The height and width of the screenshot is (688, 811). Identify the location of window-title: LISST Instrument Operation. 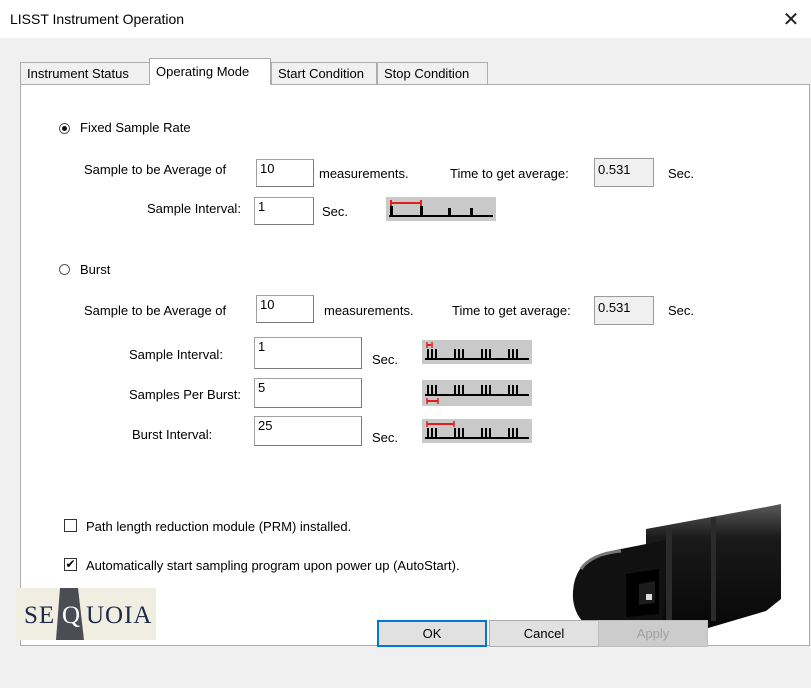
(97, 19).